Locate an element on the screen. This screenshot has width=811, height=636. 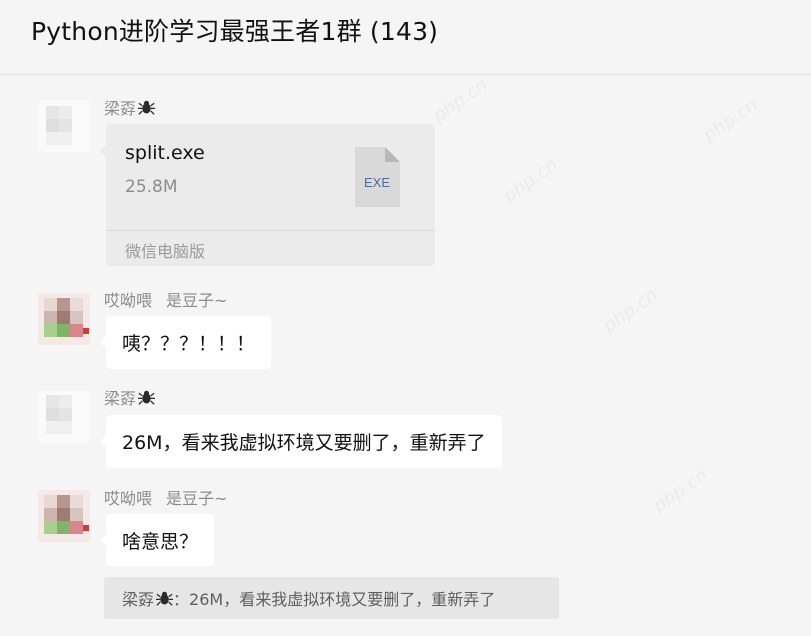
message-bubble: 啥意思？ is located at coordinates (157, 540).